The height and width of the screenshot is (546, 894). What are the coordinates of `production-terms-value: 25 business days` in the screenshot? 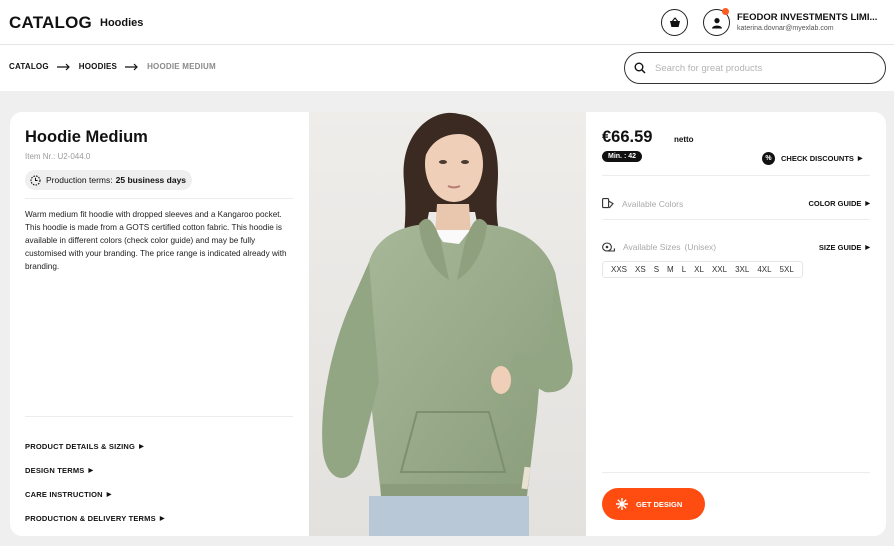 It's located at (151, 180).